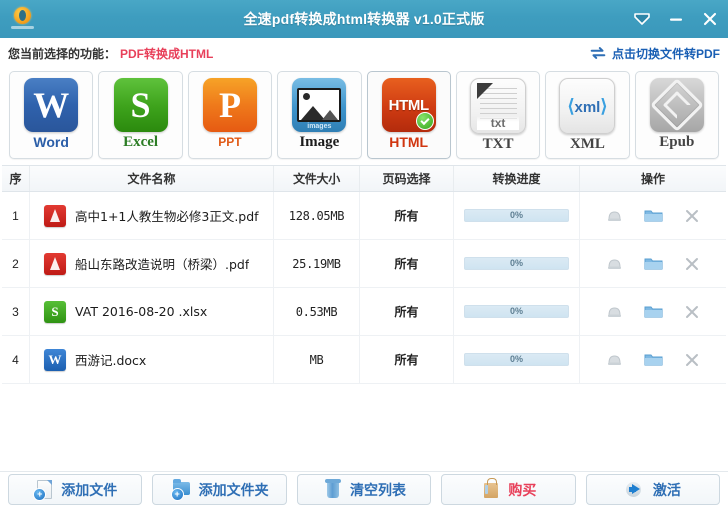  Describe the element at coordinates (162, 264) in the screenshot. I see `row-filename: 船山东路改造说明（桥梁）.pdf` at that location.